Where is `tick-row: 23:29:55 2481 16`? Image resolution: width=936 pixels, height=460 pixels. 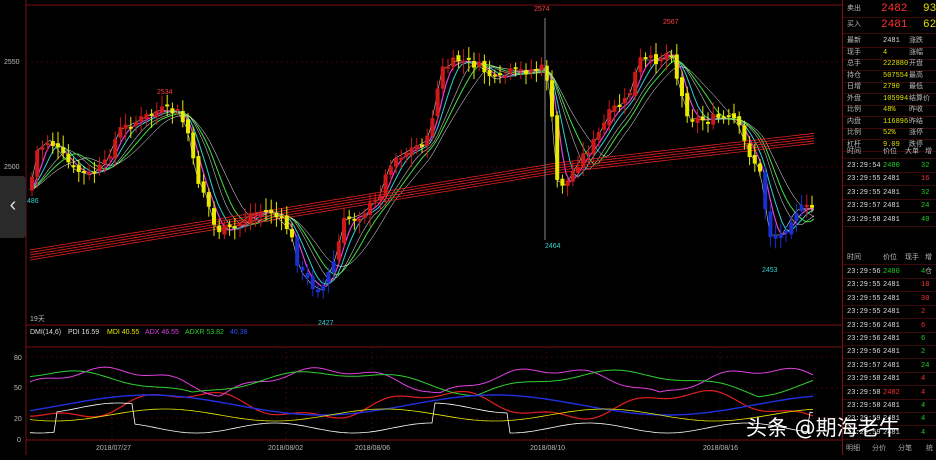
tick-row: 23:29:55 2481 16 is located at coordinates (889, 179).